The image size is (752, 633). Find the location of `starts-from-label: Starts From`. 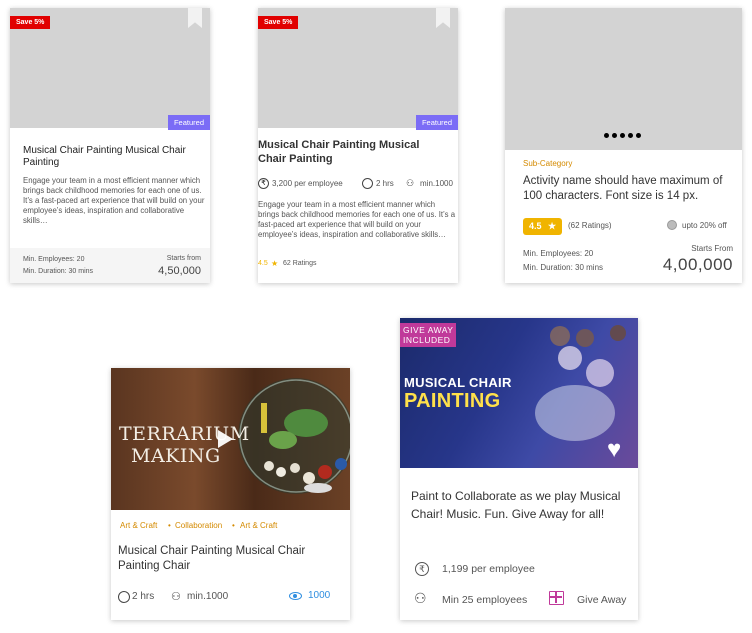

starts-from-label: Starts From is located at coordinates (712, 248).